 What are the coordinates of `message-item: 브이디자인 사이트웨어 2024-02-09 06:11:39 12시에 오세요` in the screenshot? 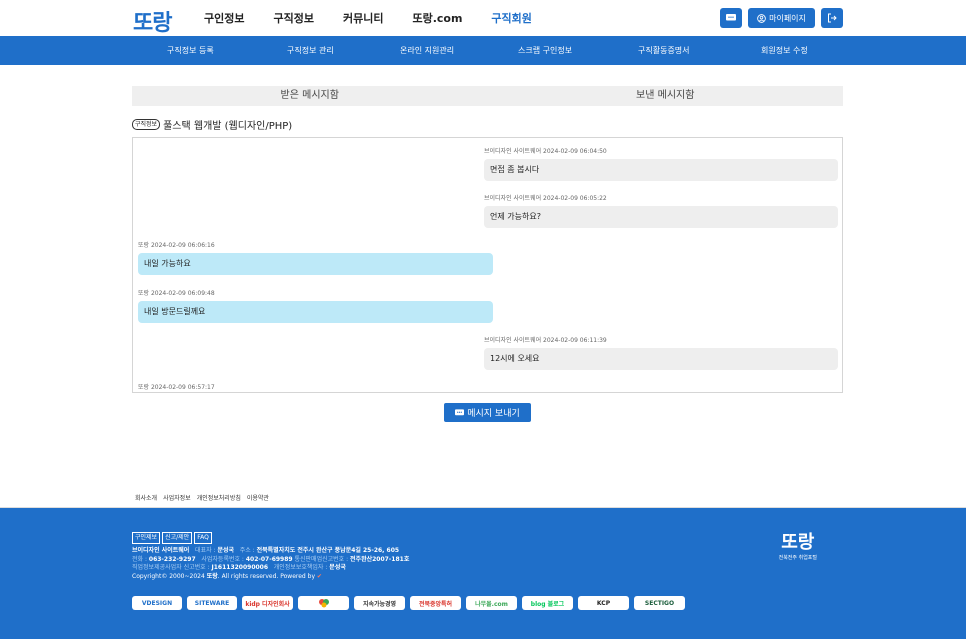 It's located at (661, 352).